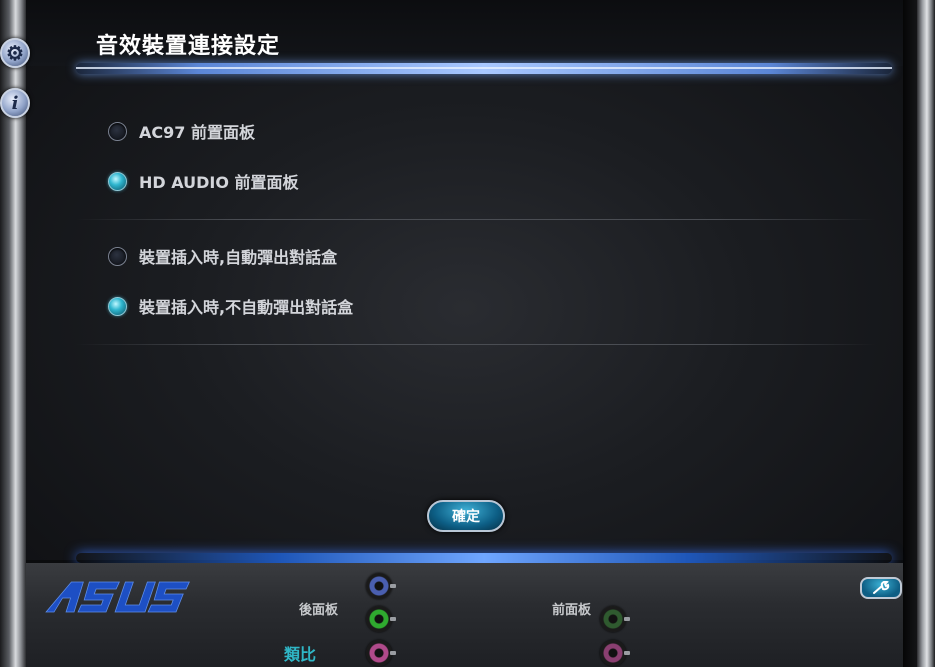 Image resolution: width=935 pixels, height=667 pixels. Describe the element at coordinates (15, 53) in the screenshot. I see `gear-icon: ⚙` at that location.